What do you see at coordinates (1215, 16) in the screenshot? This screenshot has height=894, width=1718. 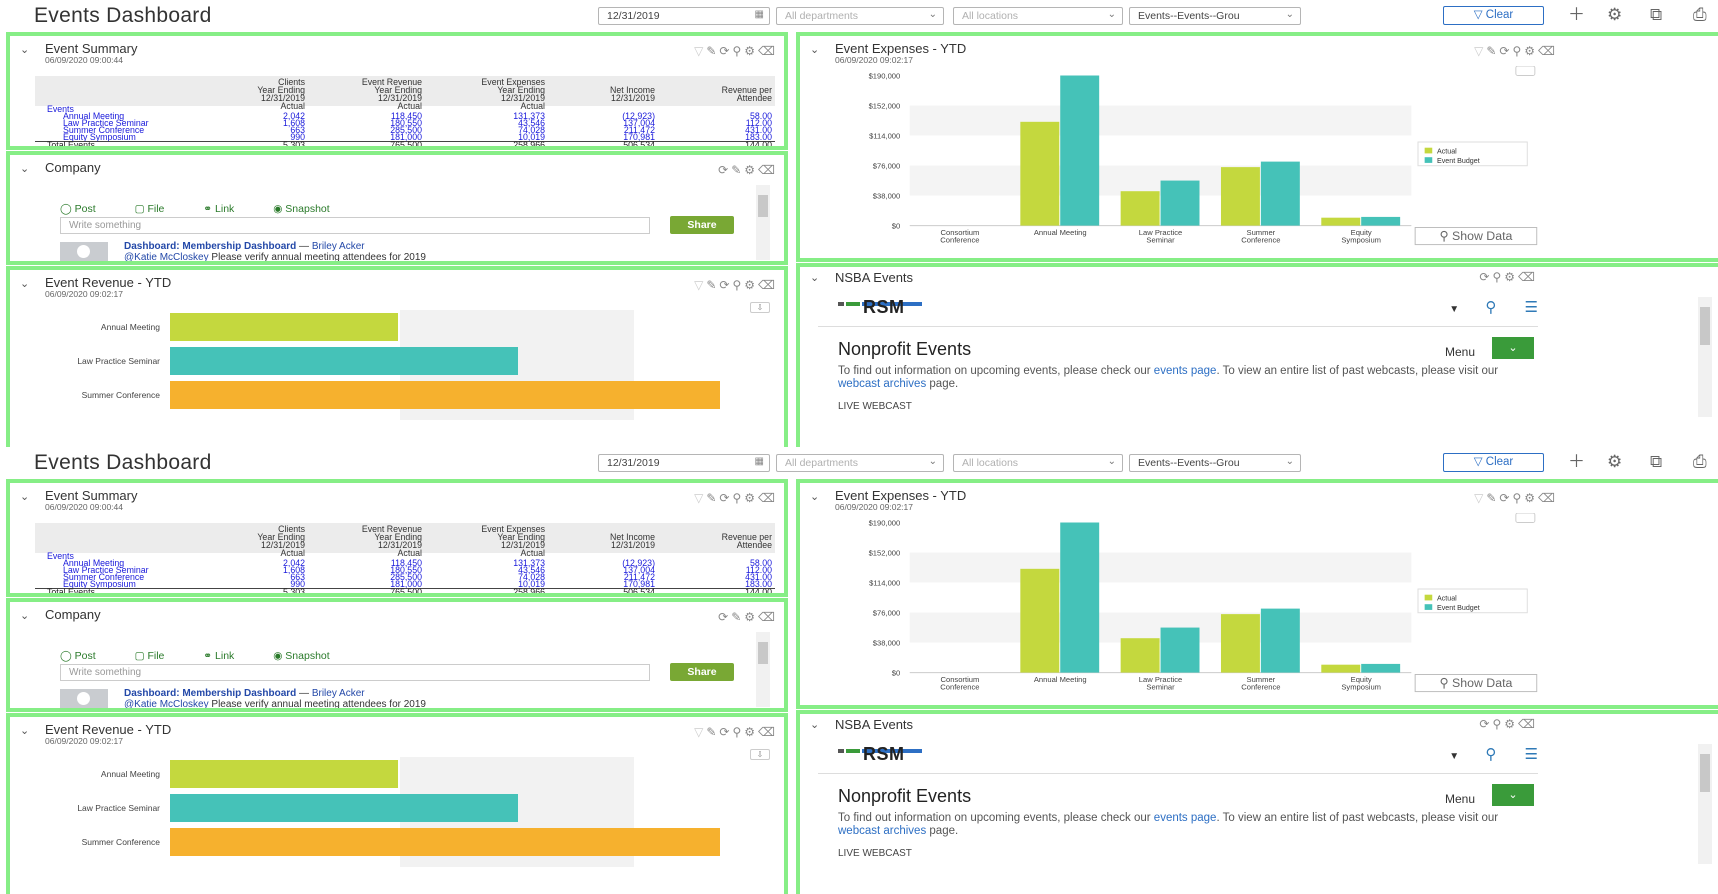 I see `group-select: Events--Events--Grou ⌄` at bounding box center [1215, 16].